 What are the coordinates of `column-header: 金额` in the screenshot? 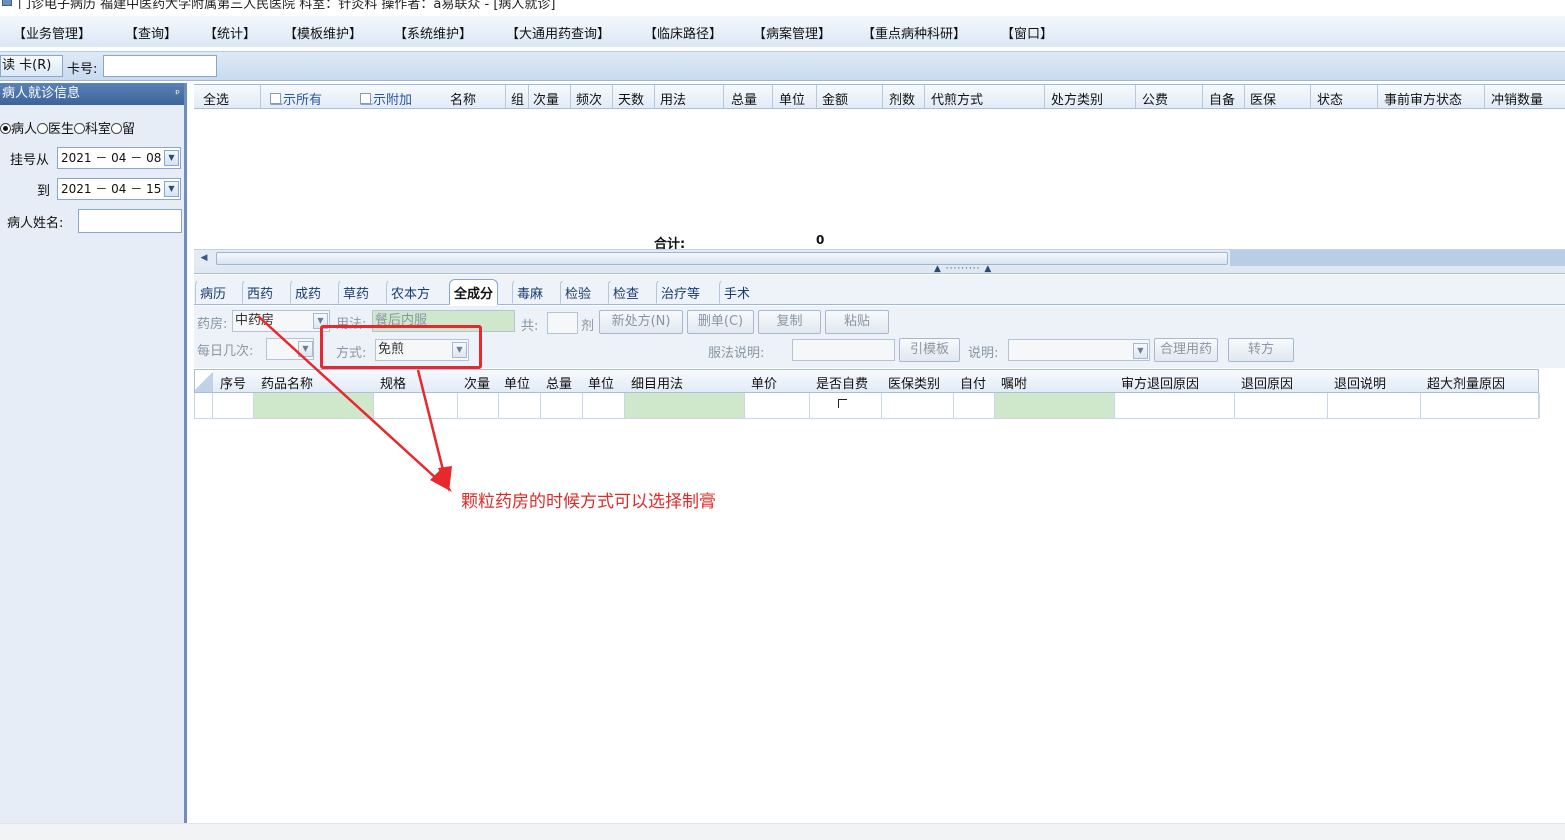 It's located at (835, 100).